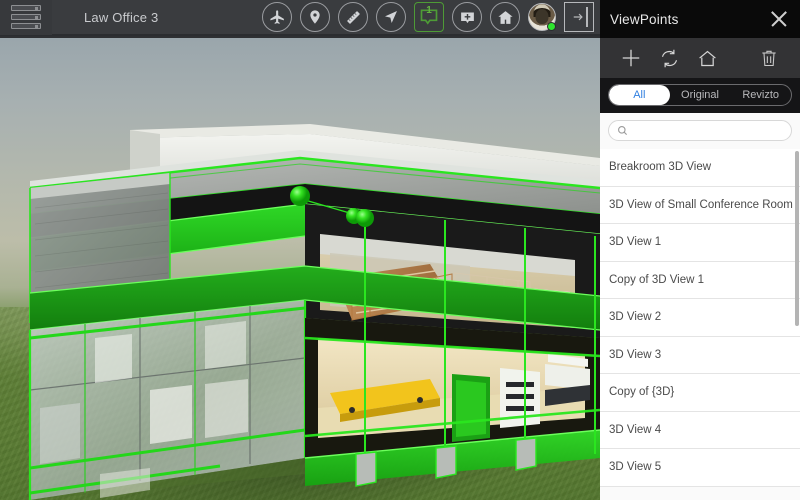  What do you see at coordinates (644, 19) in the screenshot?
I see `panel-title: ViewPoints` at bounding box center [644, 19].